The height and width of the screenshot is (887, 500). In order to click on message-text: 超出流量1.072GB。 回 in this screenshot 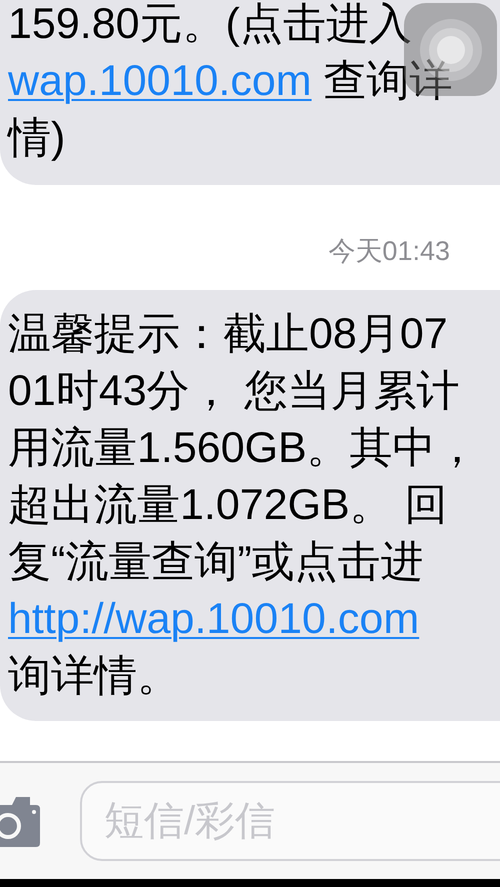, I will do `click(228, 504)`.